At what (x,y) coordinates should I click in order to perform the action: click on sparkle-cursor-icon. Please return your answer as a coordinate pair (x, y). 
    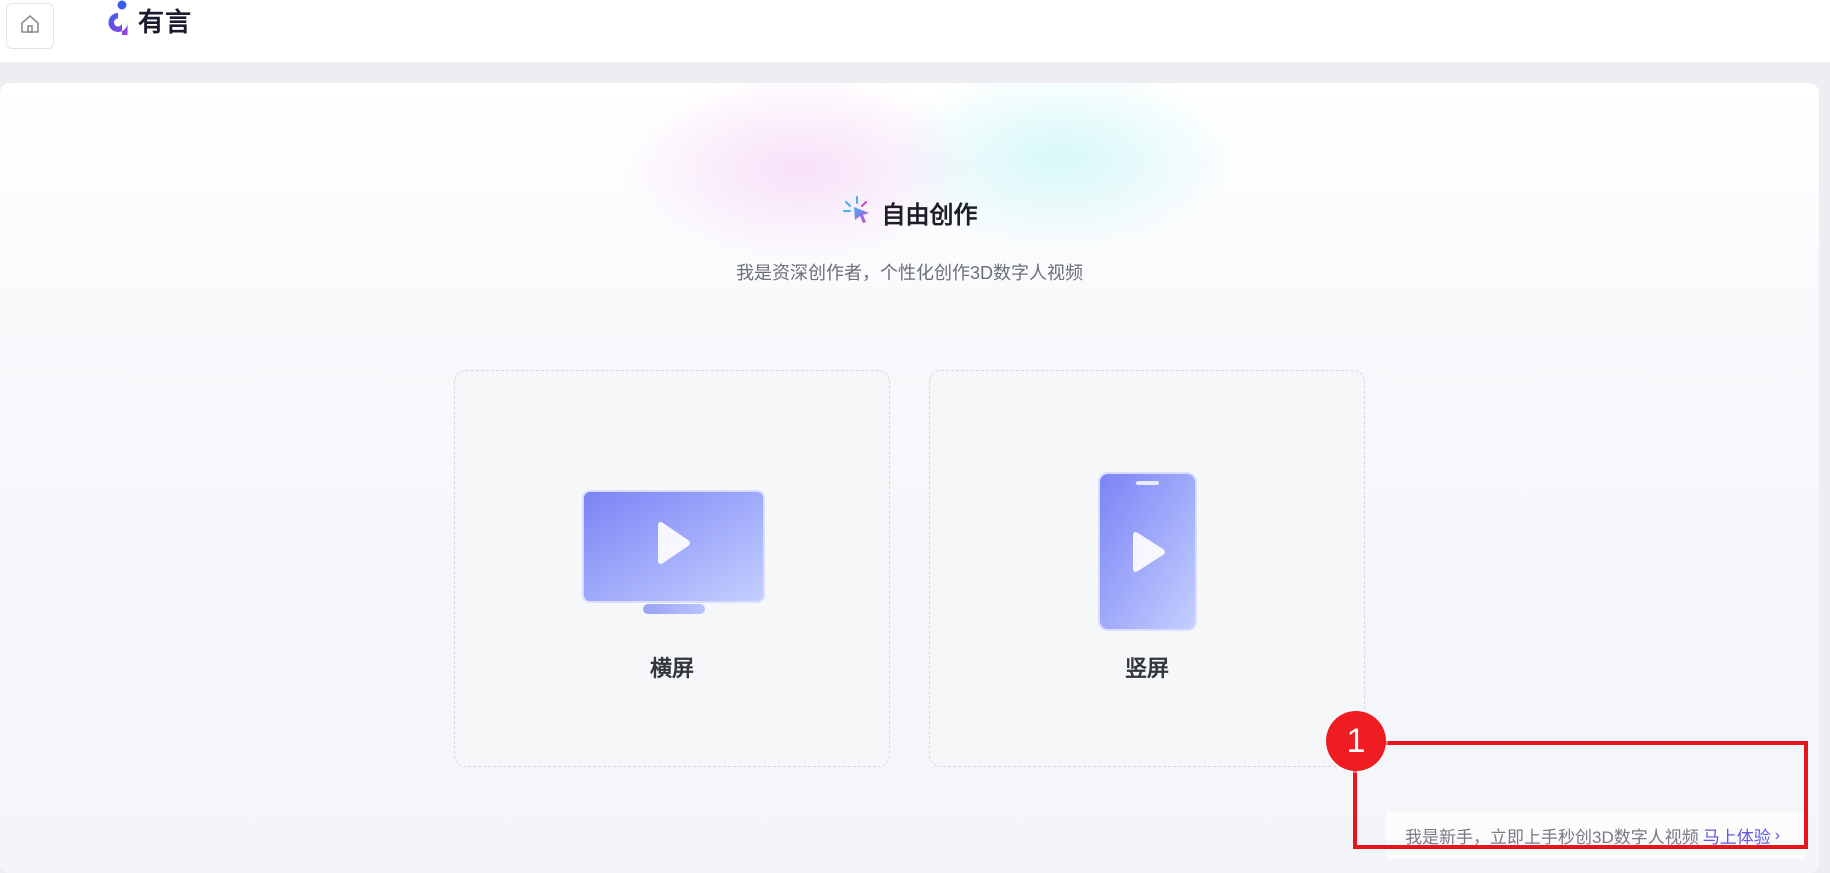
    Looking at the image, I should click on (857, 212).